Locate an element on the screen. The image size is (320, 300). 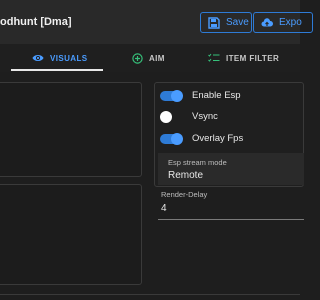
save-button: Save is located at coordinates (226, 22).